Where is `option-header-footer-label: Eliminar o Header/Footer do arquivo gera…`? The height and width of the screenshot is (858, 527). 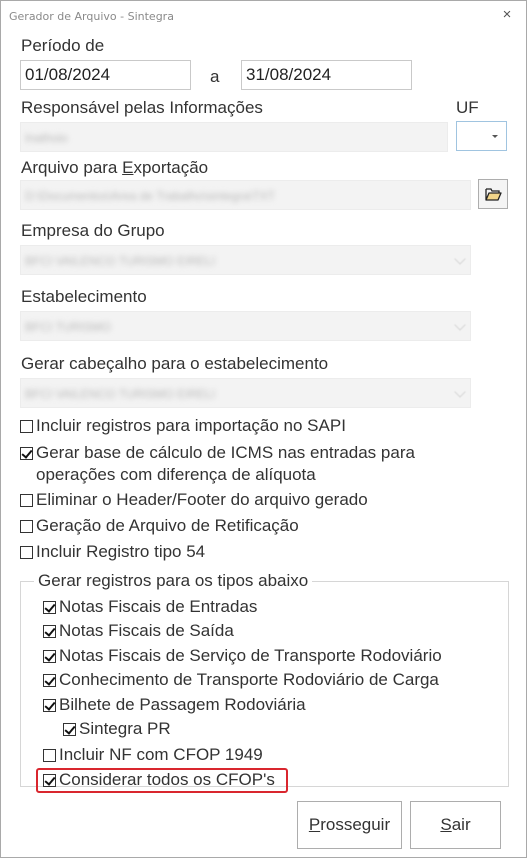 option-header-footer-label: Eliminar o Header/Footer do arquivo gera… is located at coordinates (202, 499).